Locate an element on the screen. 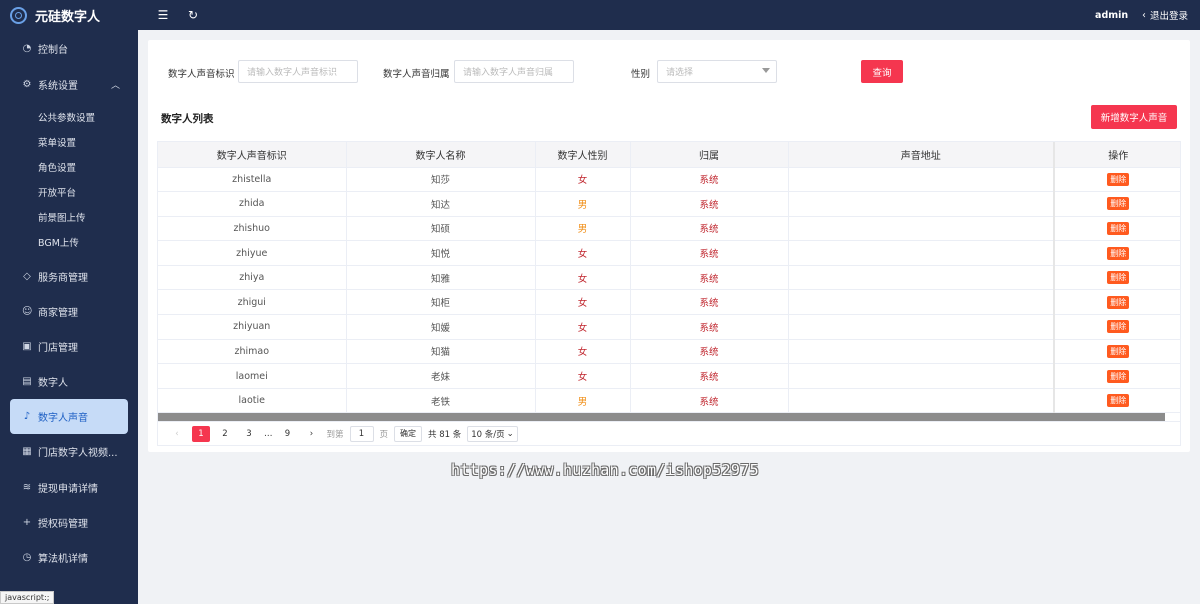 The height and width of the screenshot is (604, 1200). sidebar-item-digital-voice: ♪ 数字人声音 is located at coordinates (69, 416).